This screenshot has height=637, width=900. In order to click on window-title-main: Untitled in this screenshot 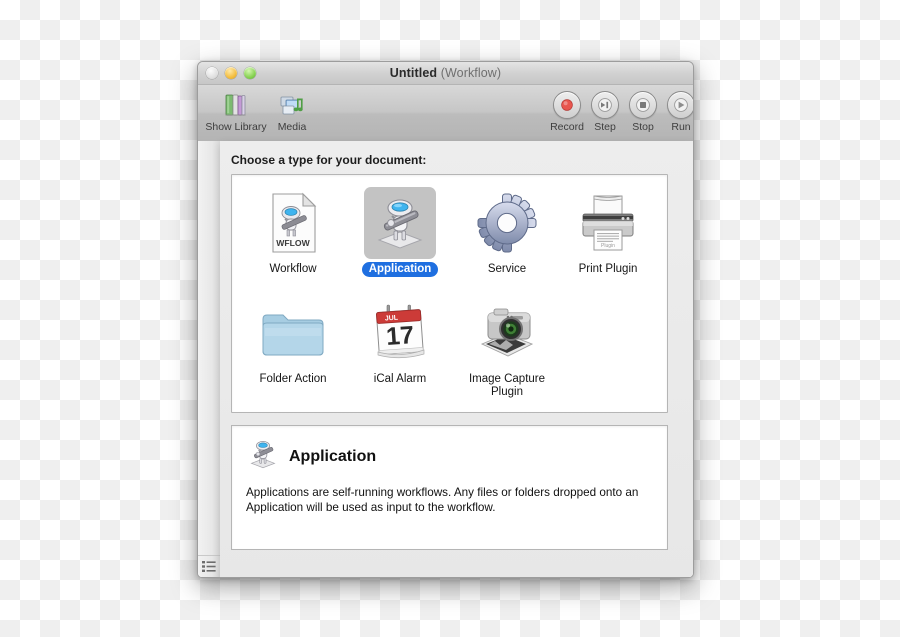, I will do `click(413, 73)`.